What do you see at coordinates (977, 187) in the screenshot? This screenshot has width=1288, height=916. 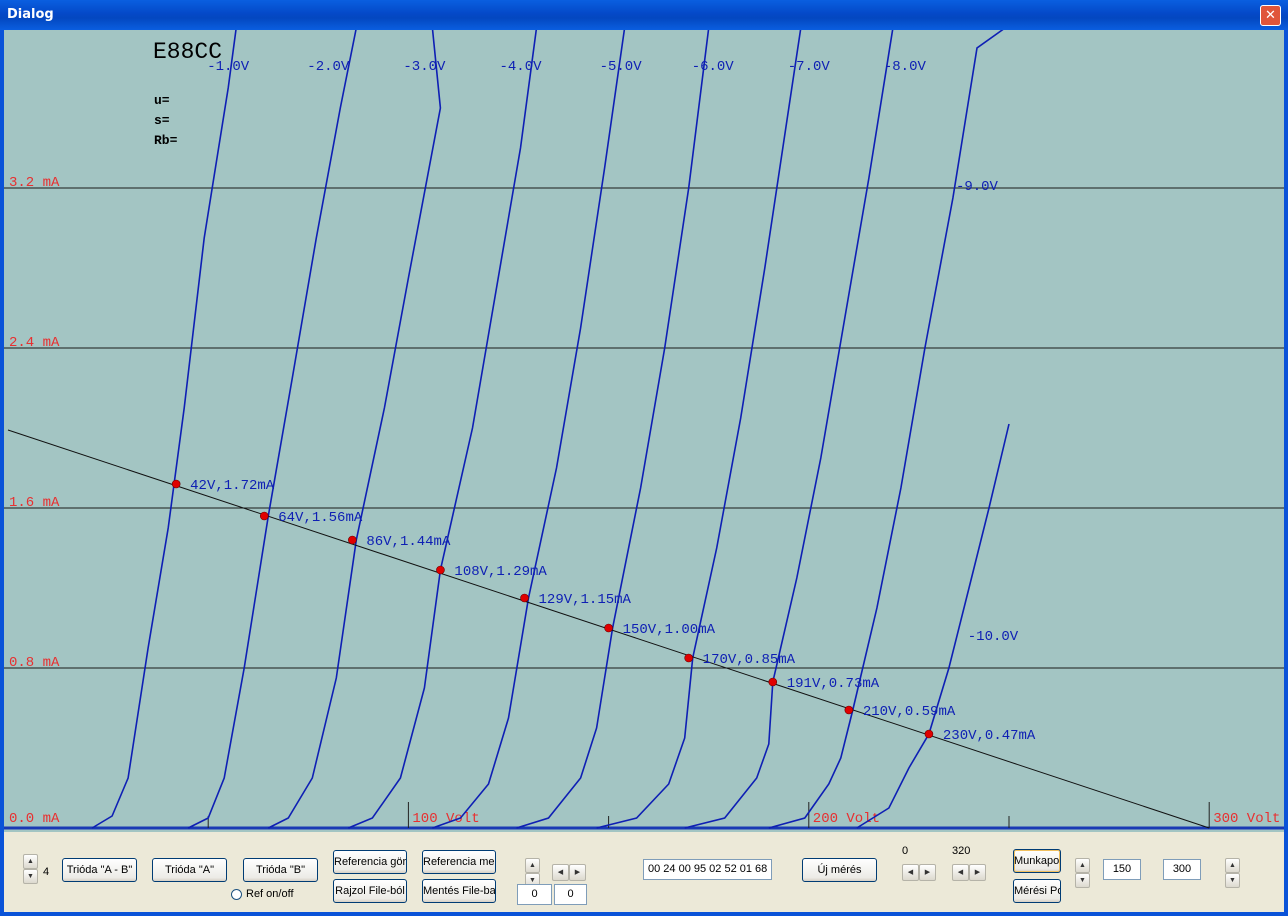 I see `curve-label: -9.0V` at bounding box center [977, 187].